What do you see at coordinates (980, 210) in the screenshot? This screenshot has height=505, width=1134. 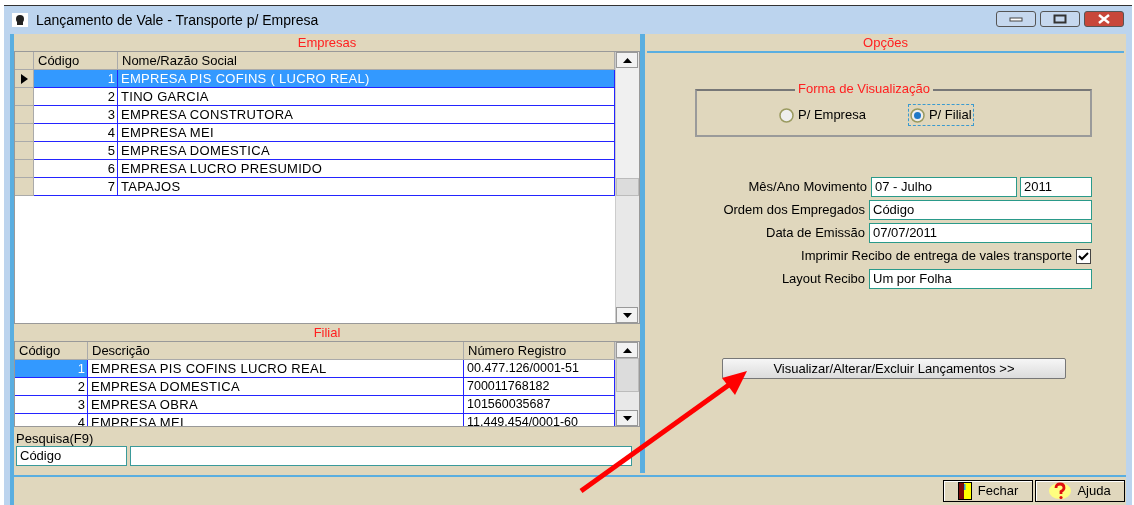 I see `input-field: Código` at bounding box center [980, 210].